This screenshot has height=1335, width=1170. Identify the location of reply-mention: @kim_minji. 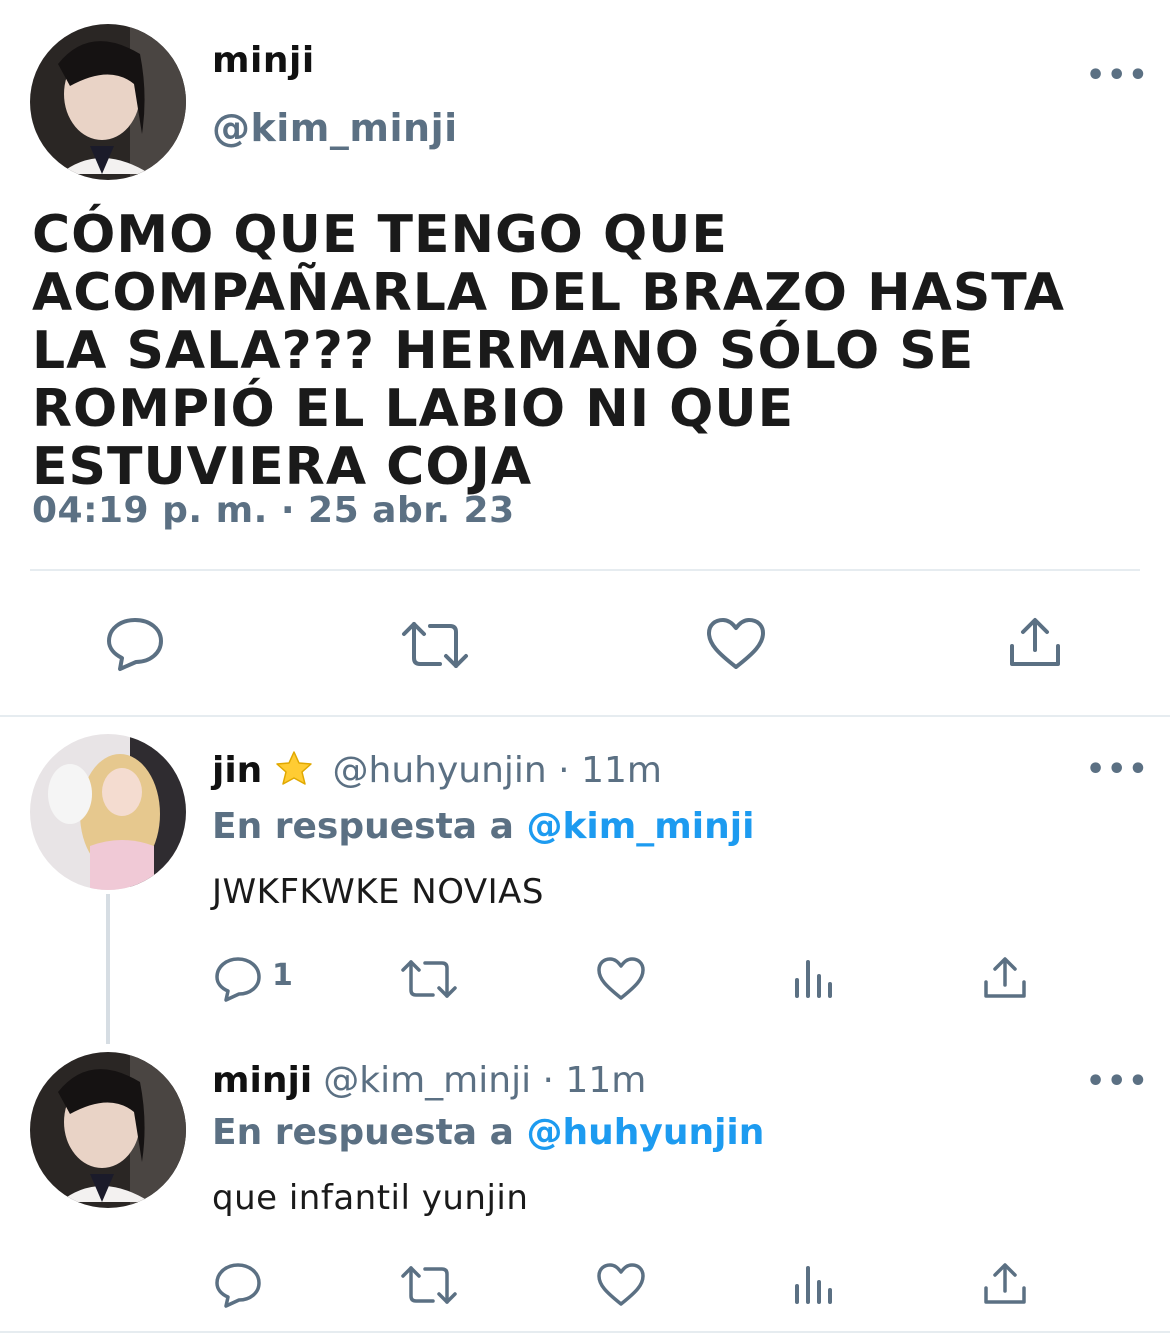
(640, 826).